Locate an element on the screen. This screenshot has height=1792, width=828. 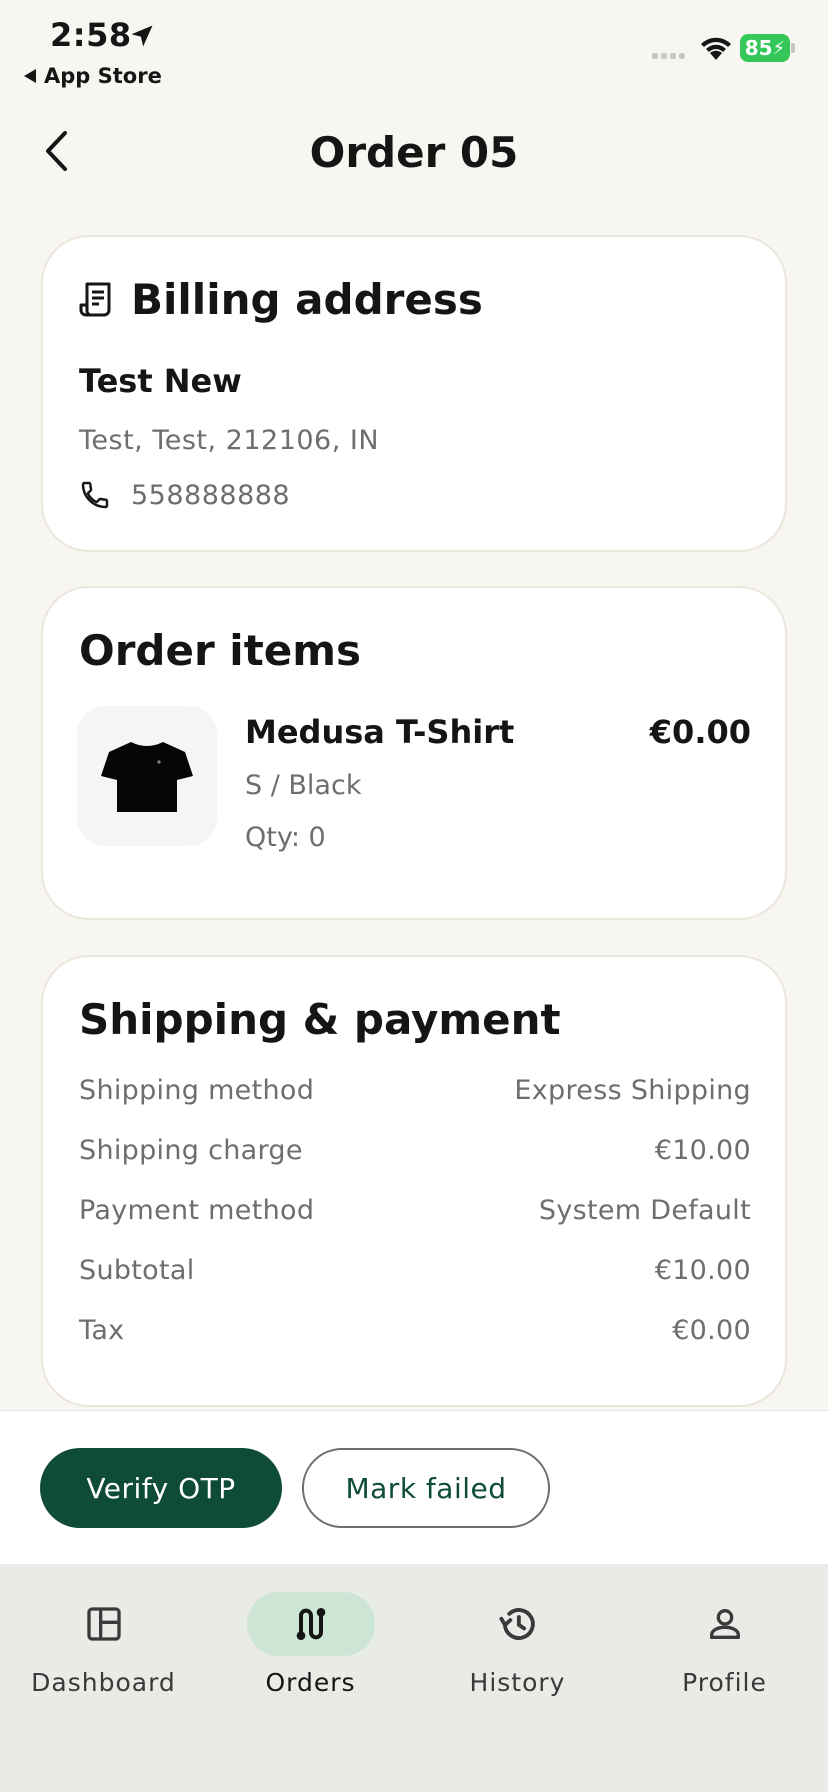
back-to-app-store: App Store is located at coordinates (93, 76).